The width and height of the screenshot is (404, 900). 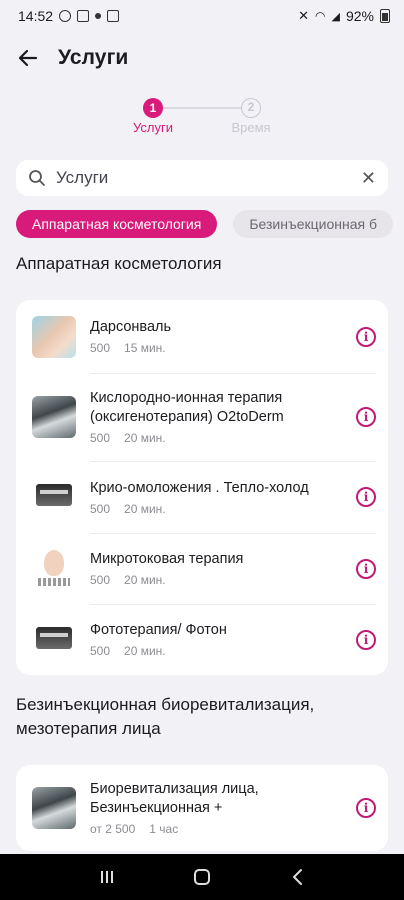 I want to click on system-back-button, so click(x=297, y=877).